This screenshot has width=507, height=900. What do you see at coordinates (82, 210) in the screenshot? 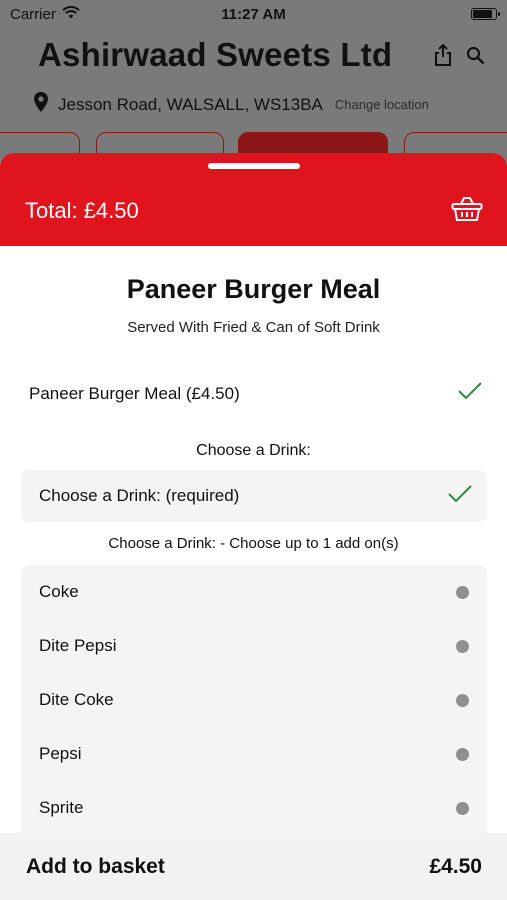
I see `total-label: Total: £4.50` at bounding box center [82, 210].